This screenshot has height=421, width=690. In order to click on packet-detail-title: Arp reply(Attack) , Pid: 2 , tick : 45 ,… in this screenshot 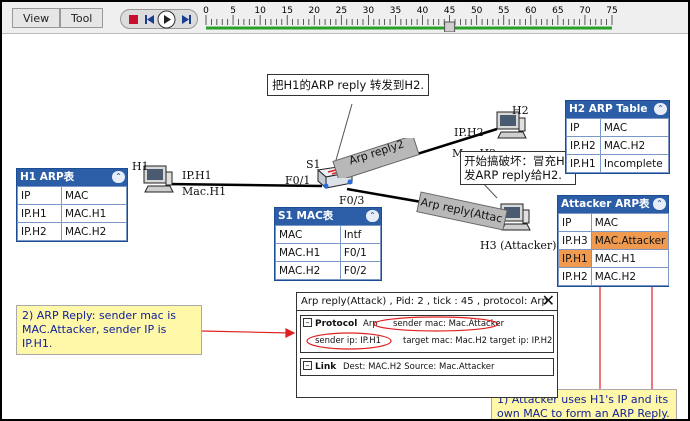, I will do `click(427, 302)`.